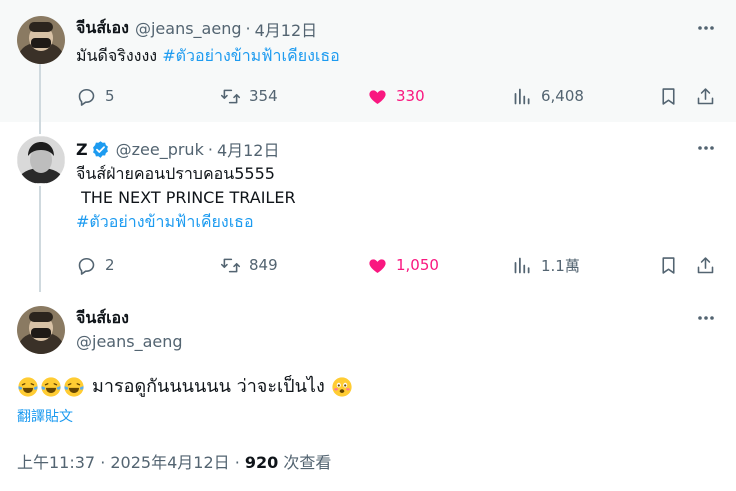 The width and height of the screenshot is (736, 491). I want to click on like-count: 330, so click(410, 96).